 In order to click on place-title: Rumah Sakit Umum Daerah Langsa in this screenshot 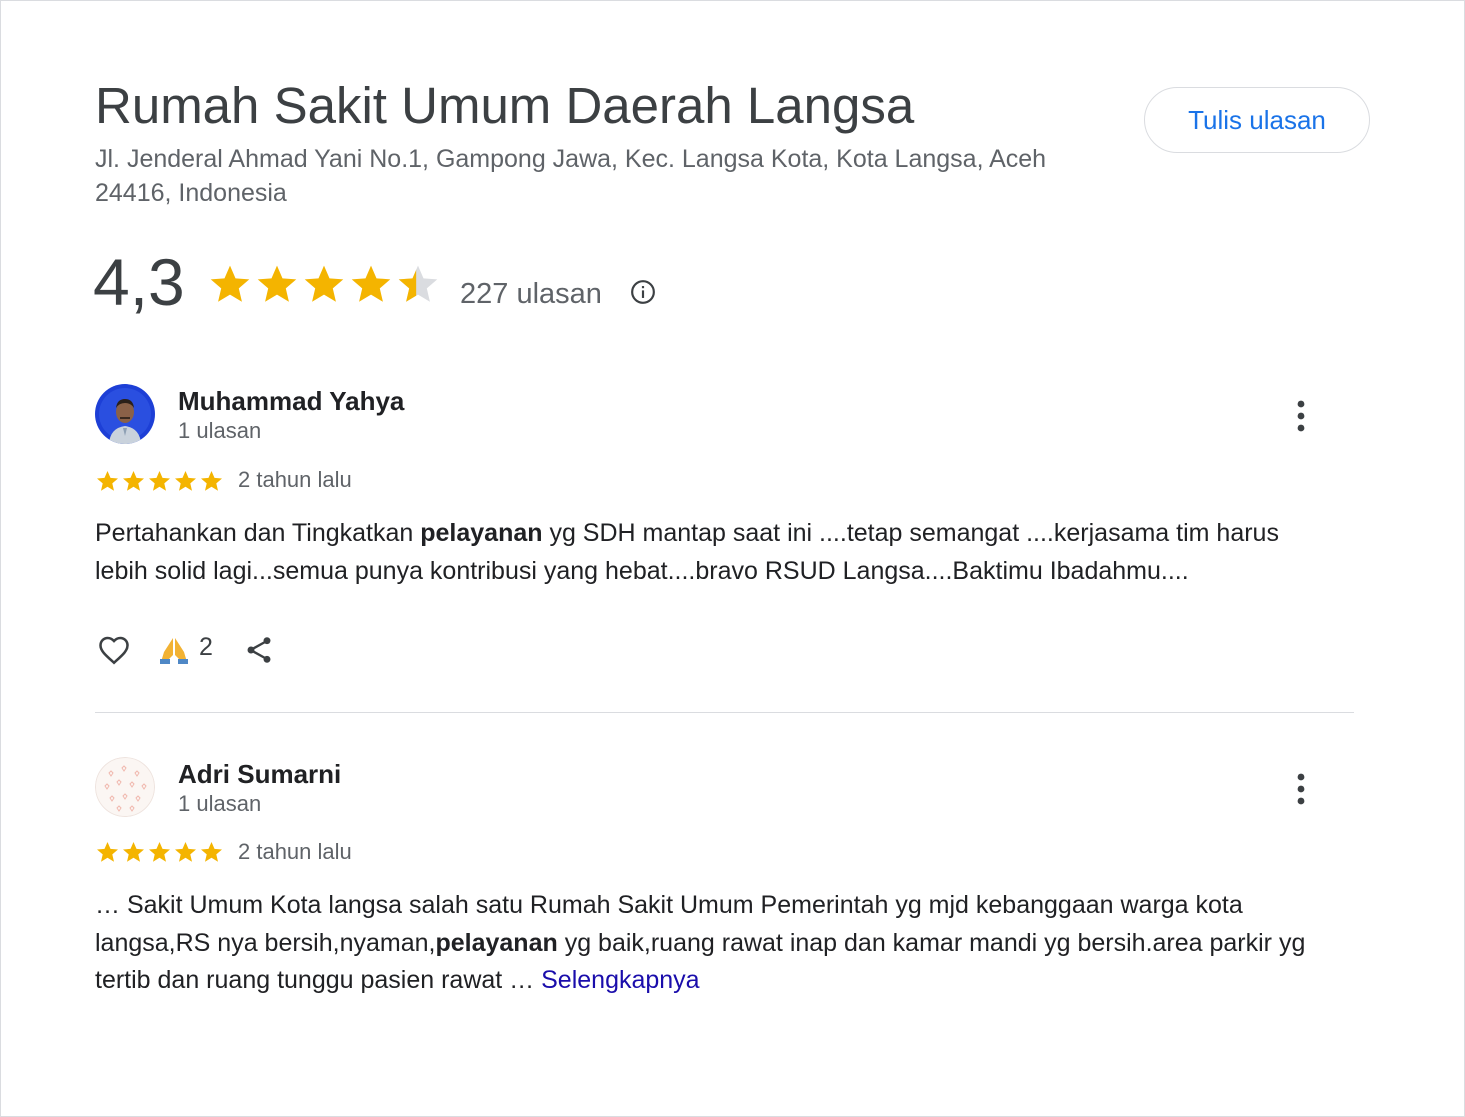, I will do `click(505, 105)`.